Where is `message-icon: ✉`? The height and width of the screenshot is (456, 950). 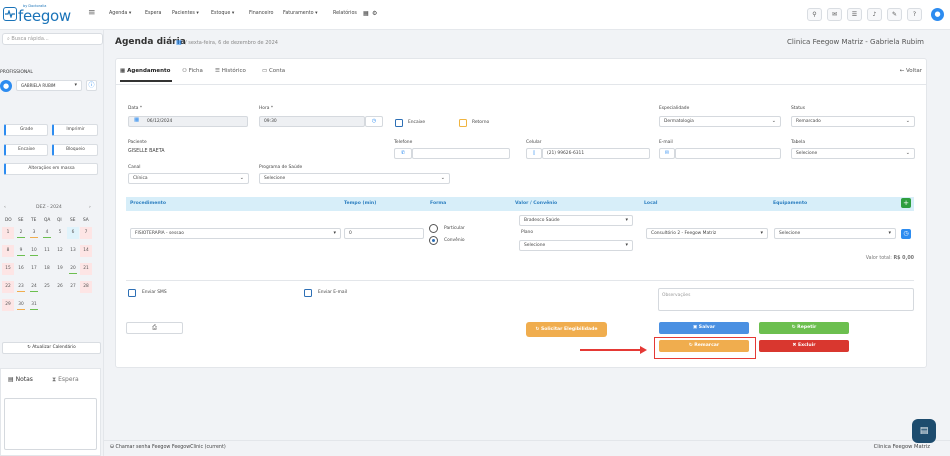
message-icon: ✉ is located at coordinates (834, 14).